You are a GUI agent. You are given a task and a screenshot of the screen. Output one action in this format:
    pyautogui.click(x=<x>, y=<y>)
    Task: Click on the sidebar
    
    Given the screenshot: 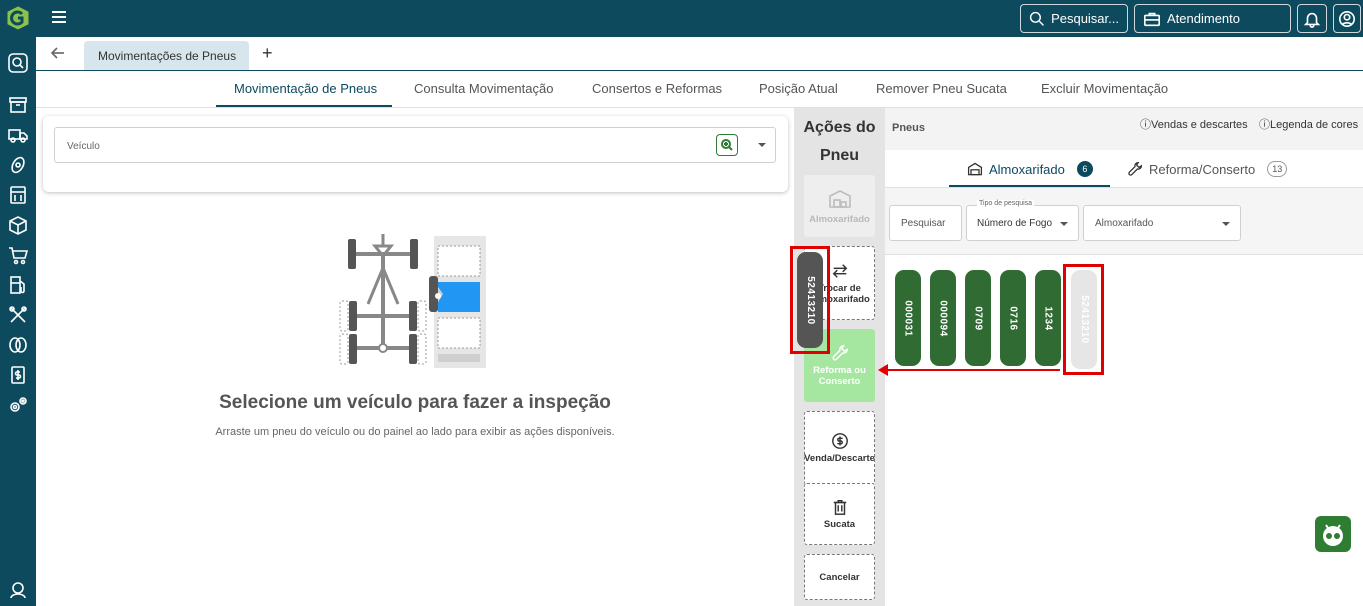 What is the action you would take?
    pyautogui.click(x=18, y=303)
    